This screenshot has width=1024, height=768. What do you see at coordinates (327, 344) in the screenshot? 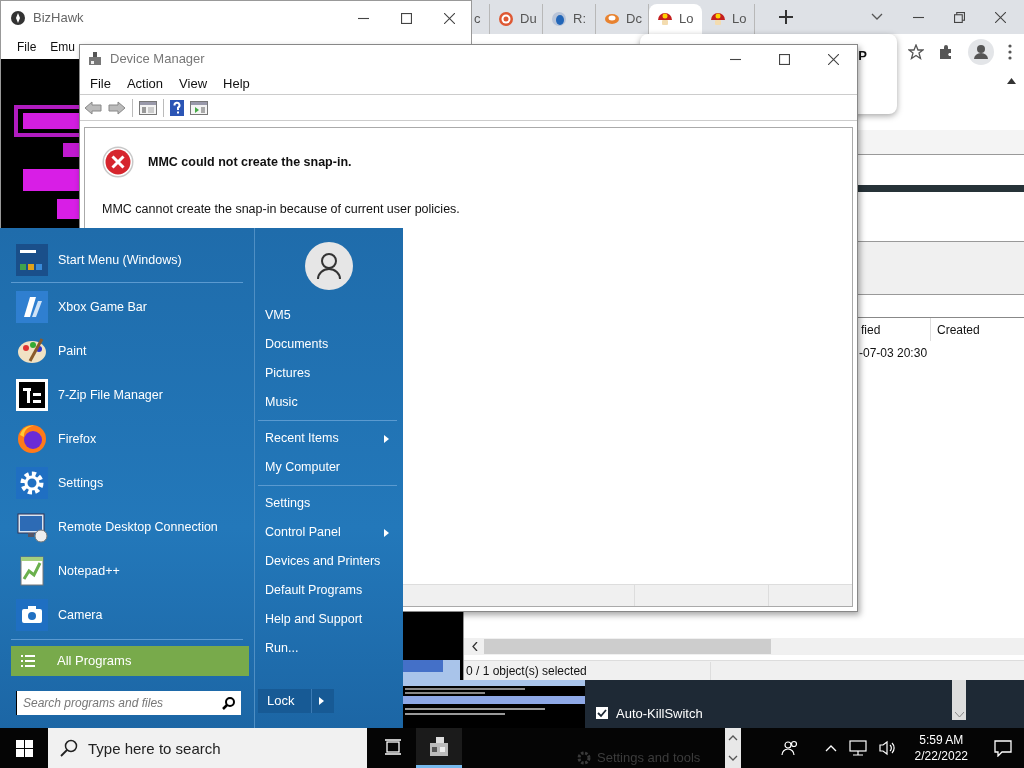
I see `menu-item: Documents` at bounding box center [327, 344].